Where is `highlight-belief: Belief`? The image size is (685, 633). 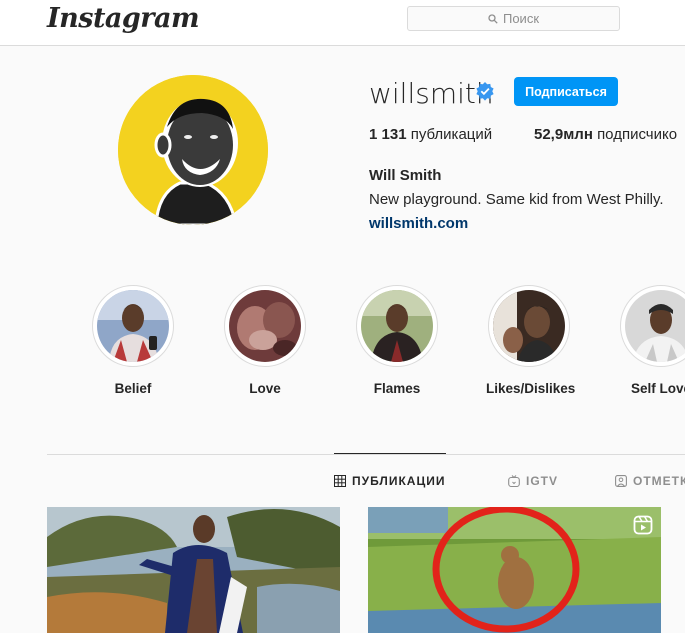 highlight-belief: Belief is located at coordinates (133, 340).